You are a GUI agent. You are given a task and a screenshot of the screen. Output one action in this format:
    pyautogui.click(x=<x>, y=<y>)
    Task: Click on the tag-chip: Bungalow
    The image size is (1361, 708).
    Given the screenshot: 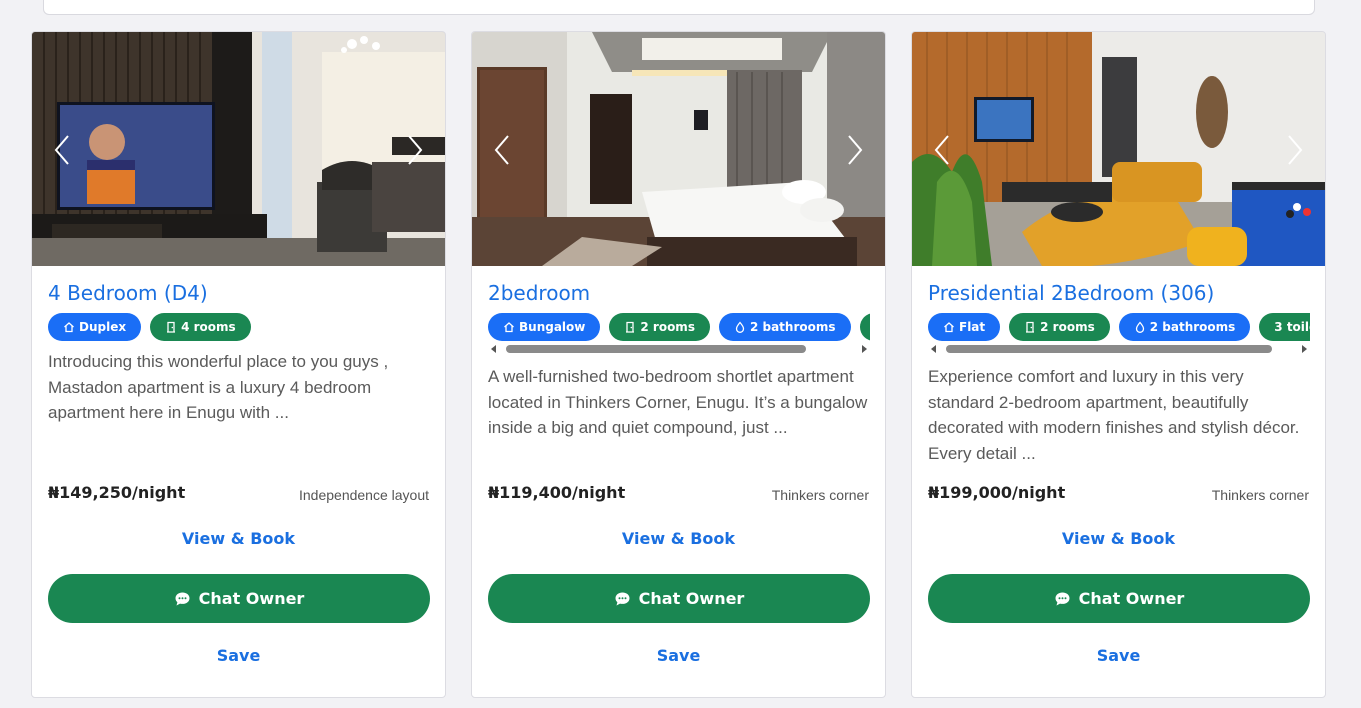 What is the action you would take?
    pyautogui.click(x=544, y=327)
    